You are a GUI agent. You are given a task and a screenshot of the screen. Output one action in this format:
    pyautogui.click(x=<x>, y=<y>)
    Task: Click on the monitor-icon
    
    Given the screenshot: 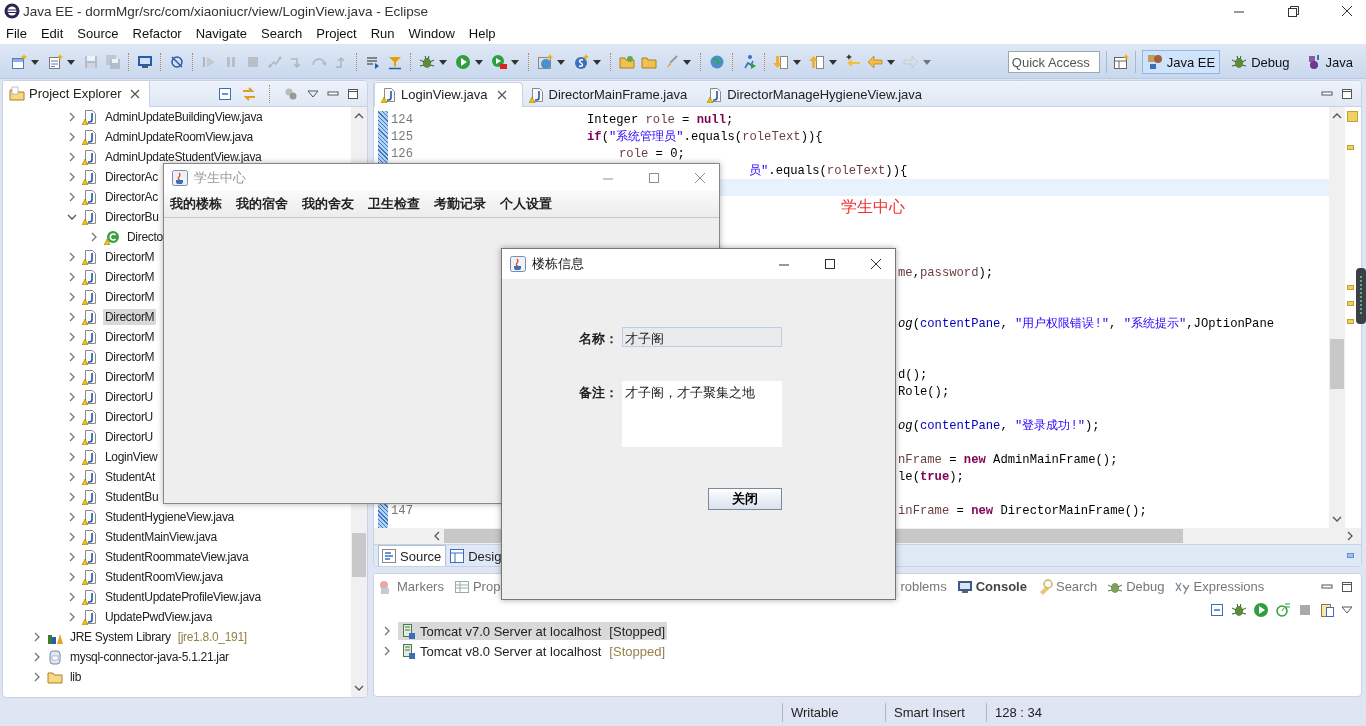 What is the action you would take?
    pyautogui.click(x=145, y=62)
    